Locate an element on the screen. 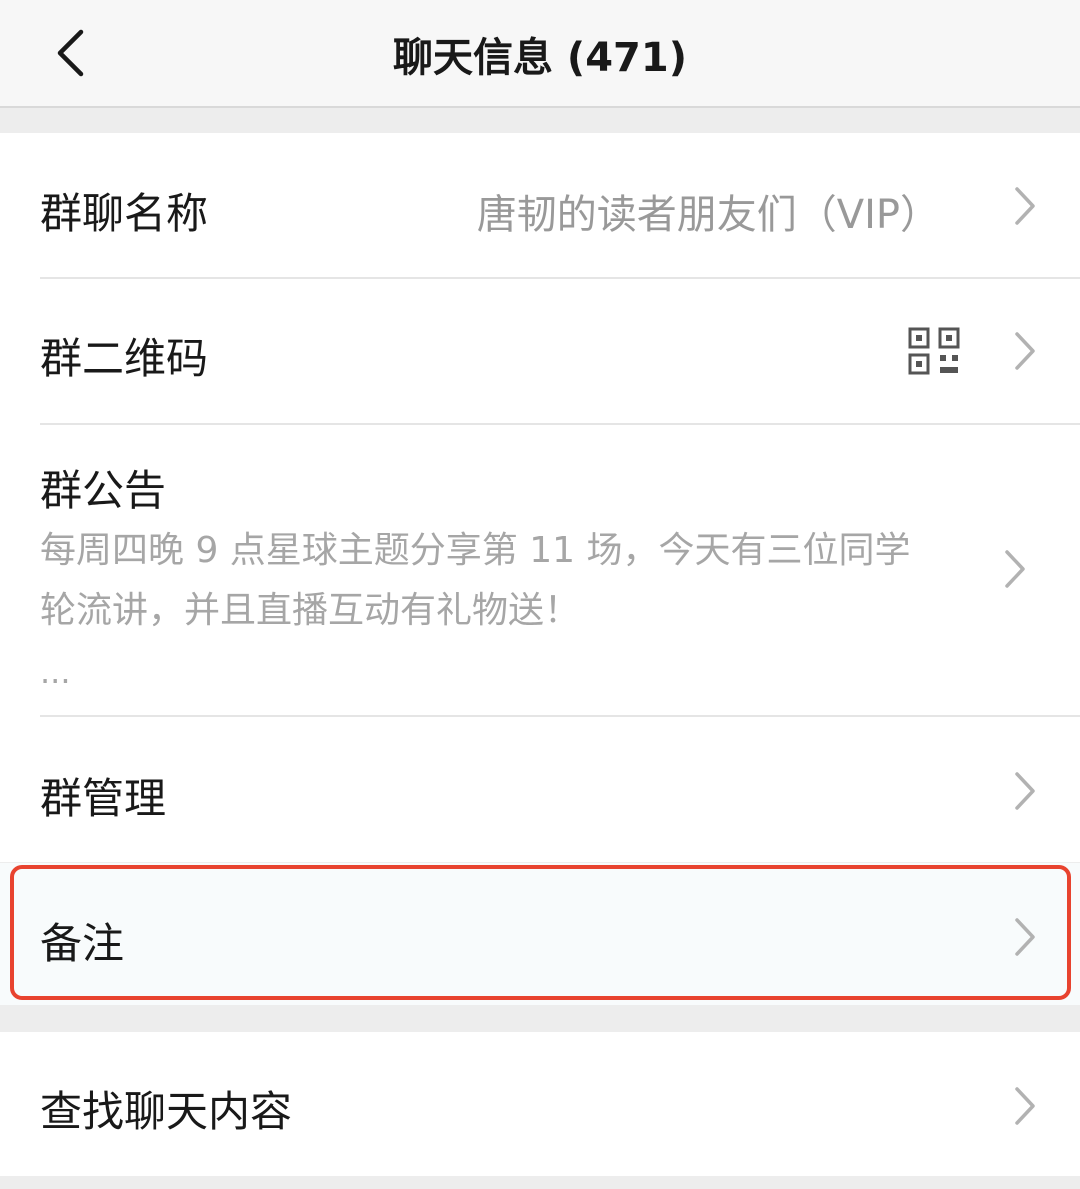  search-chat-history-label: 查找聊天内容 is located at coordinates (166, 1111).